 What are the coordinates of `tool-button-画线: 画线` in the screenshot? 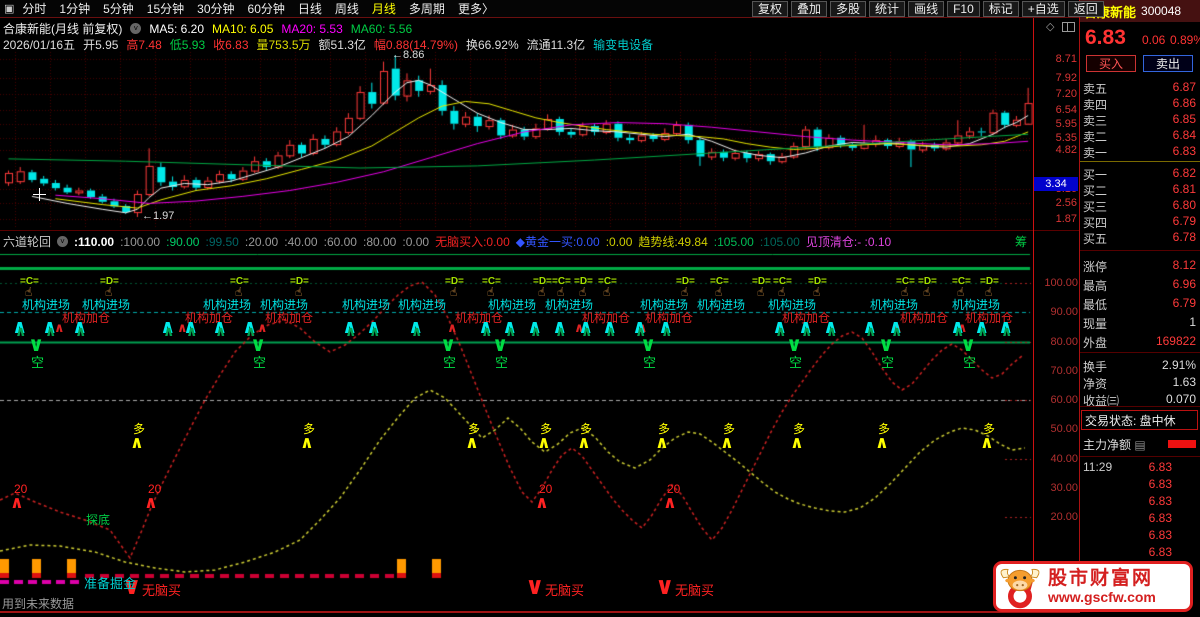 It's located at (926, 9).